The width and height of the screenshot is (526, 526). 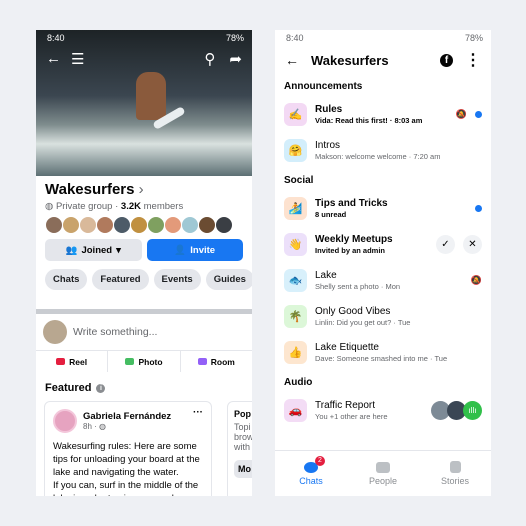 I want to click on chat-name: Lake, so click(x=326, y=275).